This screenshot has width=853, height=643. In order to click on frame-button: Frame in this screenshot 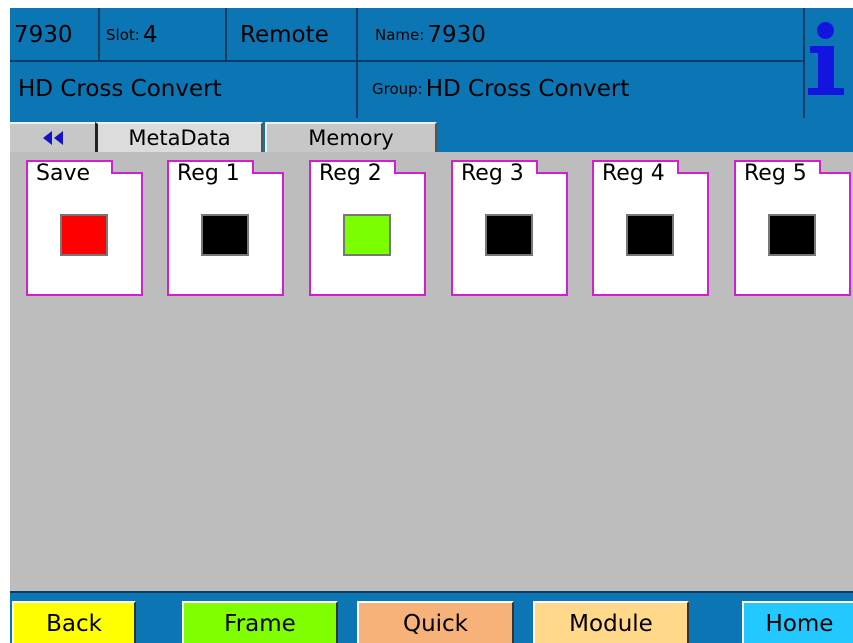, I will do `click(260, 622)`.